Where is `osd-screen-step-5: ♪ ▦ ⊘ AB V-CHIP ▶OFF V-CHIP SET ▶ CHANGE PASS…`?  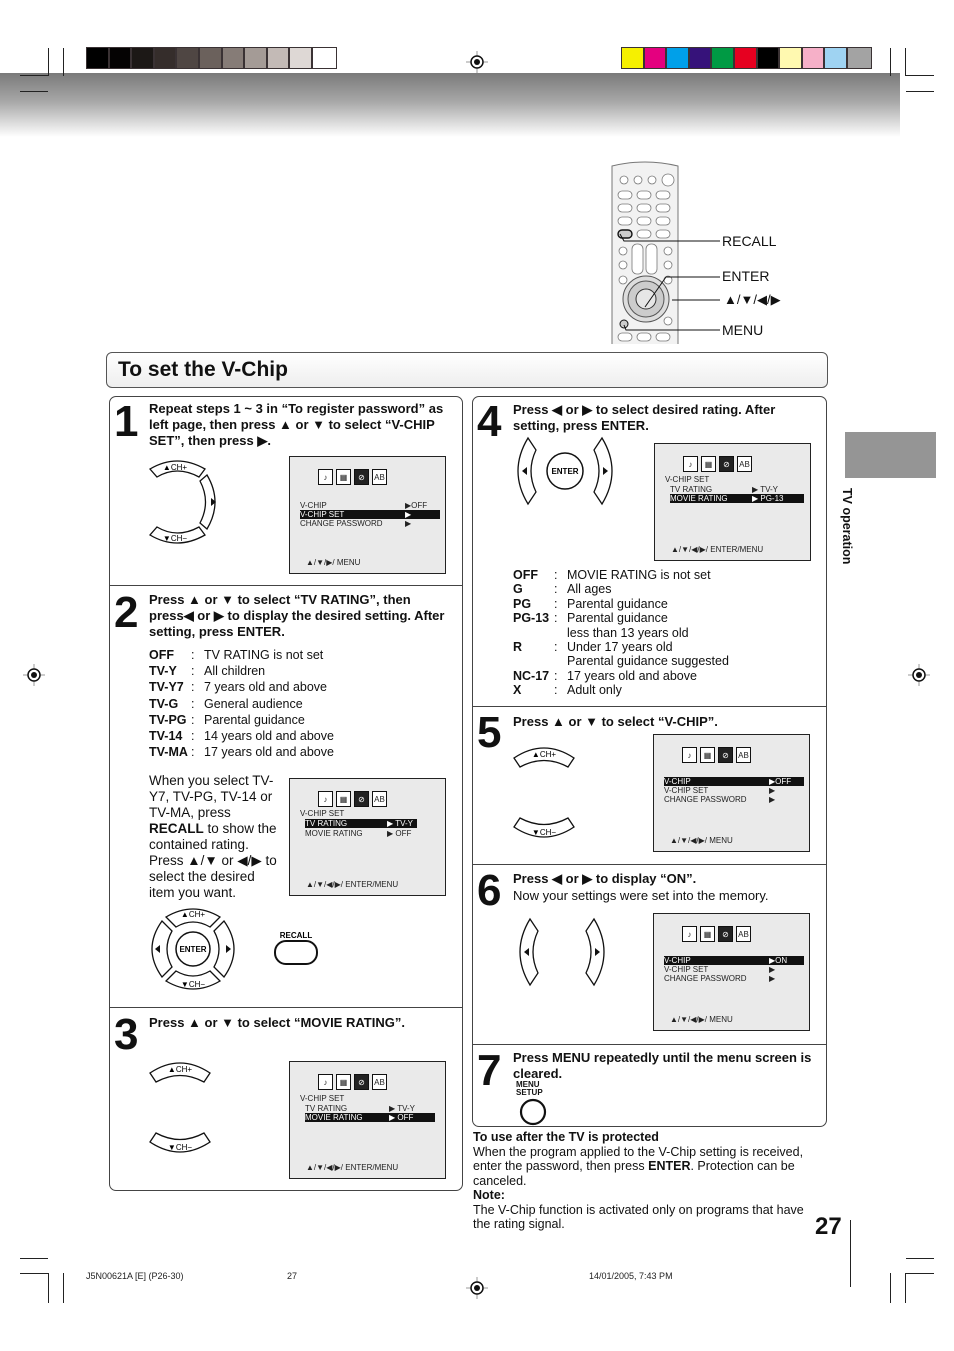 osd-screen-step-5: ♪ ▦ ⊘ AB V-CHIP ▶OFF V-CHIP SET ▶ CHANGE PASS… is located at coordinates (731, 793).